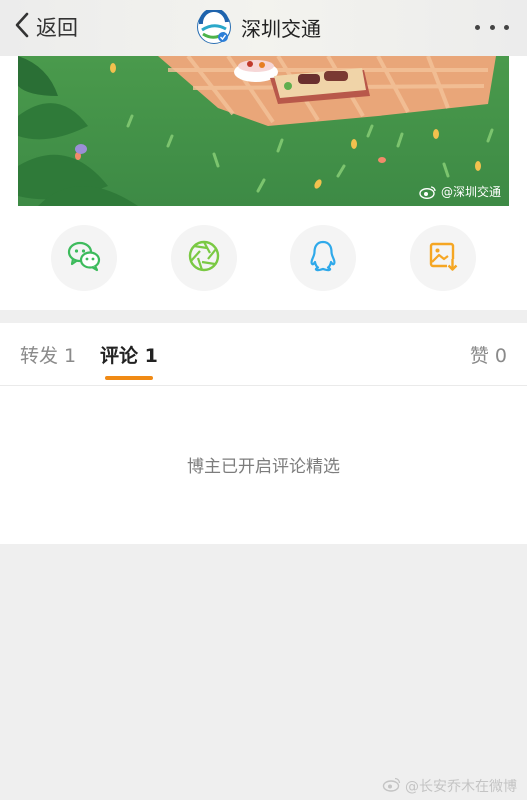  I want to click on qq-penguin-icon, so click(323, 258).